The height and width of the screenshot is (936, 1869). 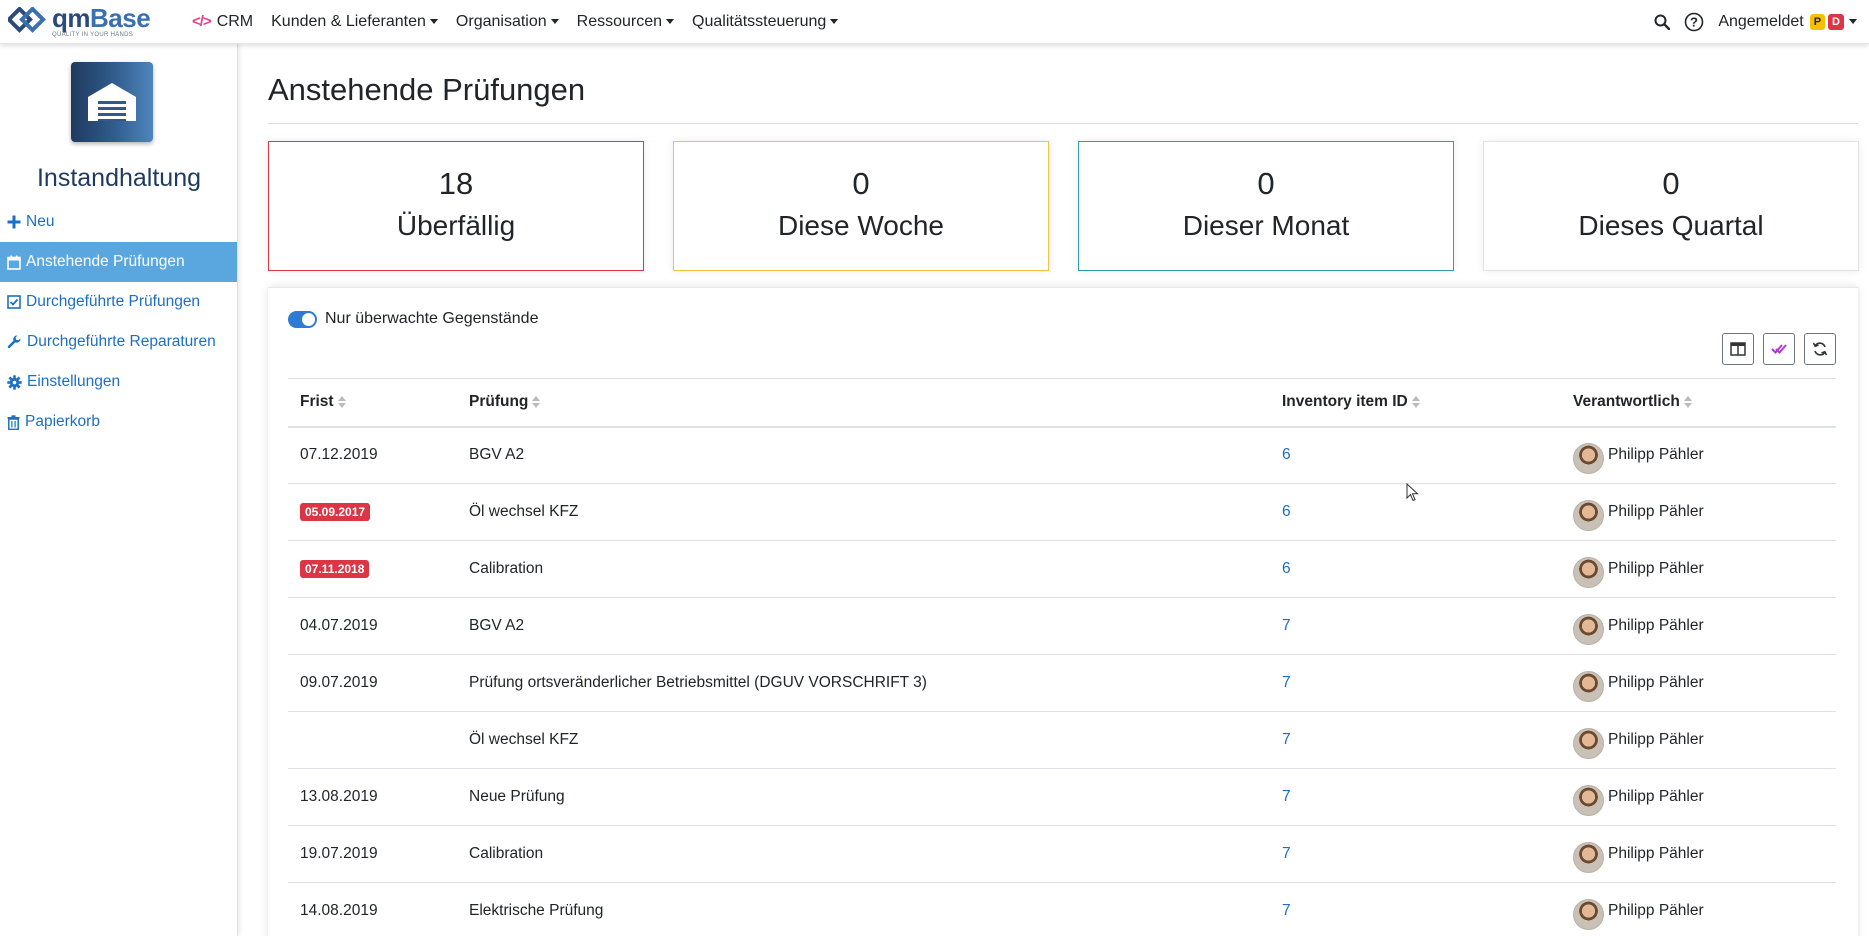 What do you see at coordinates (1687, 402) in the screenshot?
I see `sort-icon` at bounding box center [1687, 402].